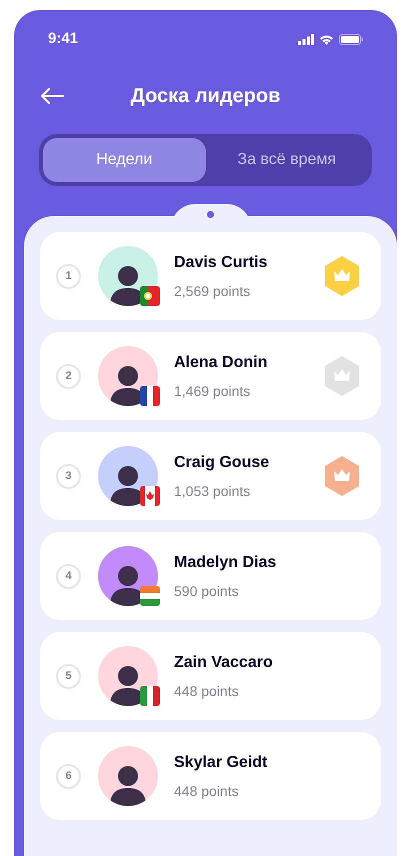 The height and width of the screenshot is (856, 401). I want to click on rank-number: 3, so click(68, 476).